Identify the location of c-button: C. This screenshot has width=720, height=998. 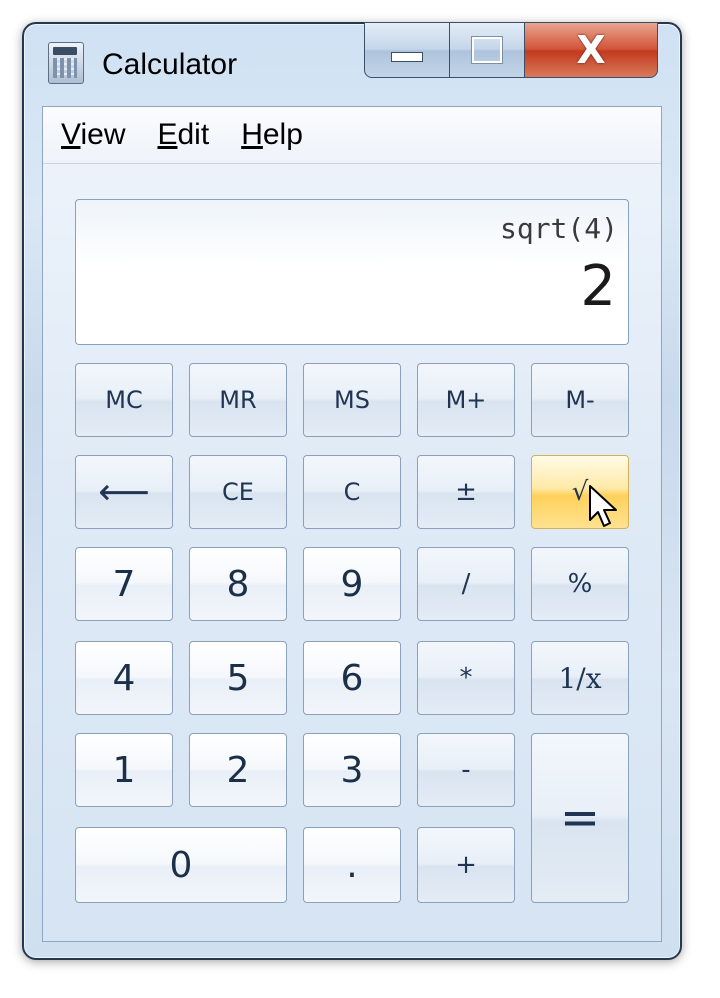
(352, 492).